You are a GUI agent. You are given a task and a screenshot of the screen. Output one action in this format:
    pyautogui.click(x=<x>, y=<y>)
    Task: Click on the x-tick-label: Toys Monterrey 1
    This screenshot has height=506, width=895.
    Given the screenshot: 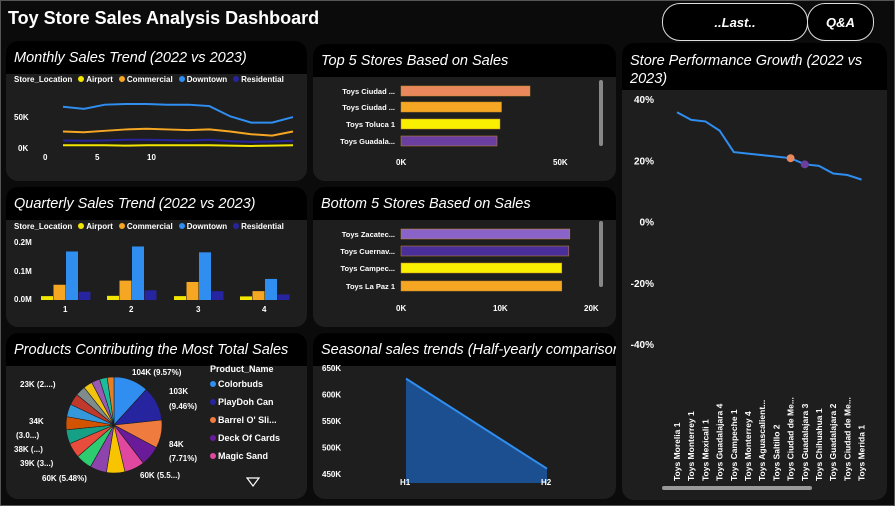 What is the action you would take?
    pyautogui.click(x=691, y=446)
    